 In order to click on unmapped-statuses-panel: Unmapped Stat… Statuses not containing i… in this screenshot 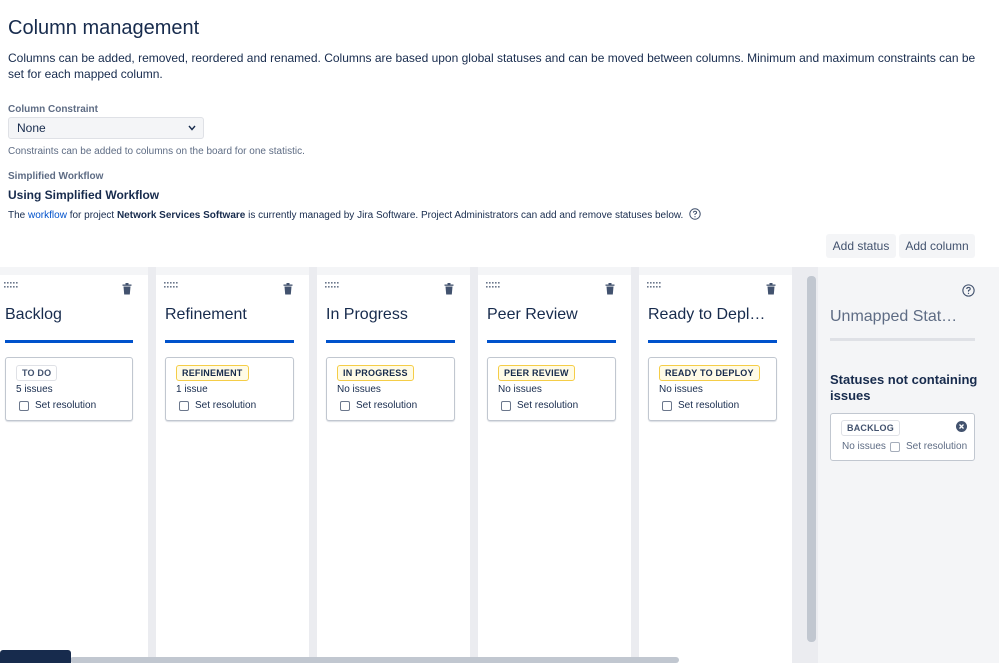, I will do `click(908, 465)`.